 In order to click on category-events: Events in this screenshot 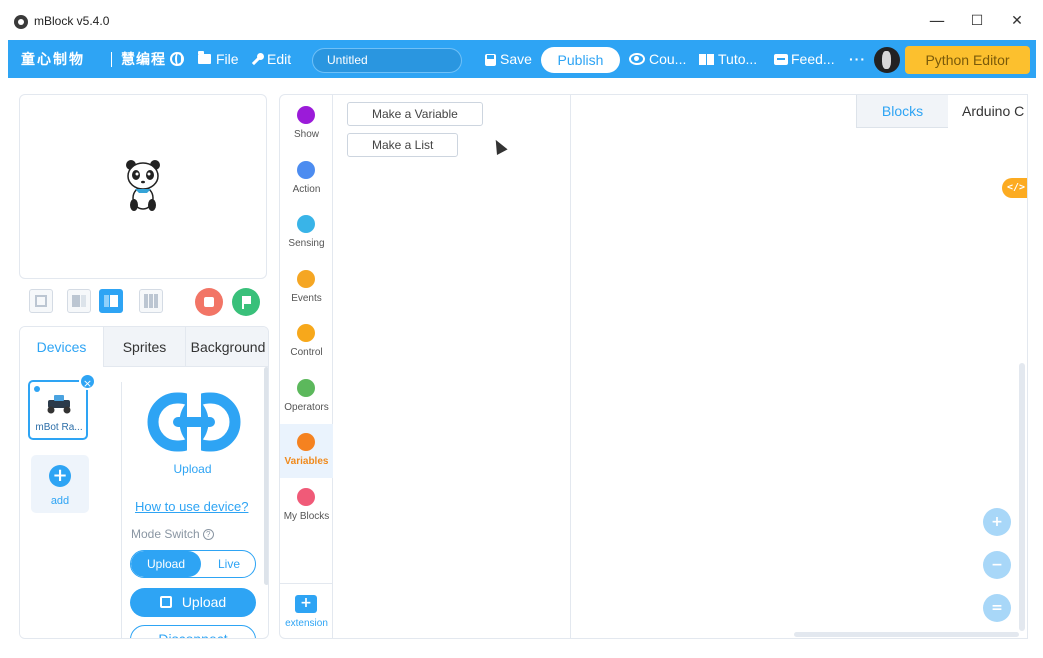, I will do `click(306, 288)`.